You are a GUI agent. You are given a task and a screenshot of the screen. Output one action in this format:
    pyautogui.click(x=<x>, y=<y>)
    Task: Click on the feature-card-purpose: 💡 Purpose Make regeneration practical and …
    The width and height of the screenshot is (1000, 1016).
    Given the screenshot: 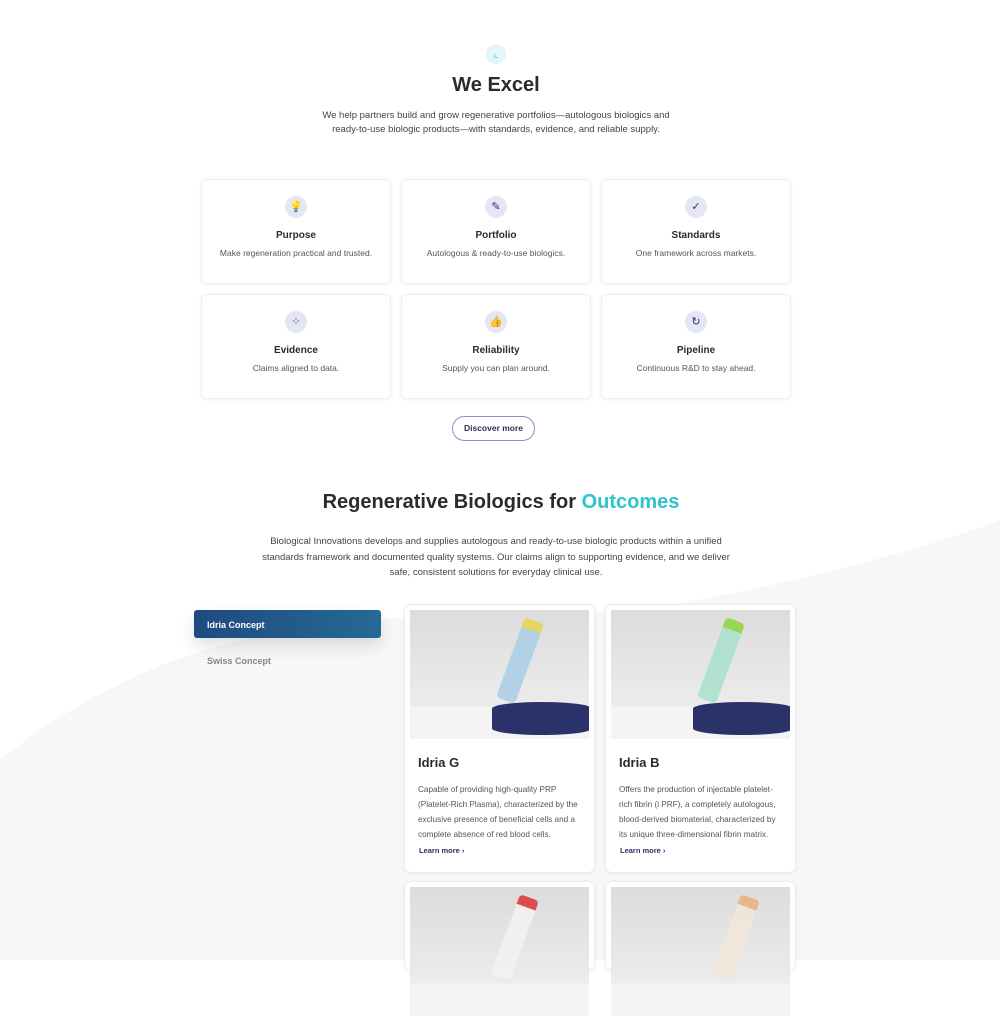 What is the action you would take?
    pyautogui.click(x=296, y=231)
    